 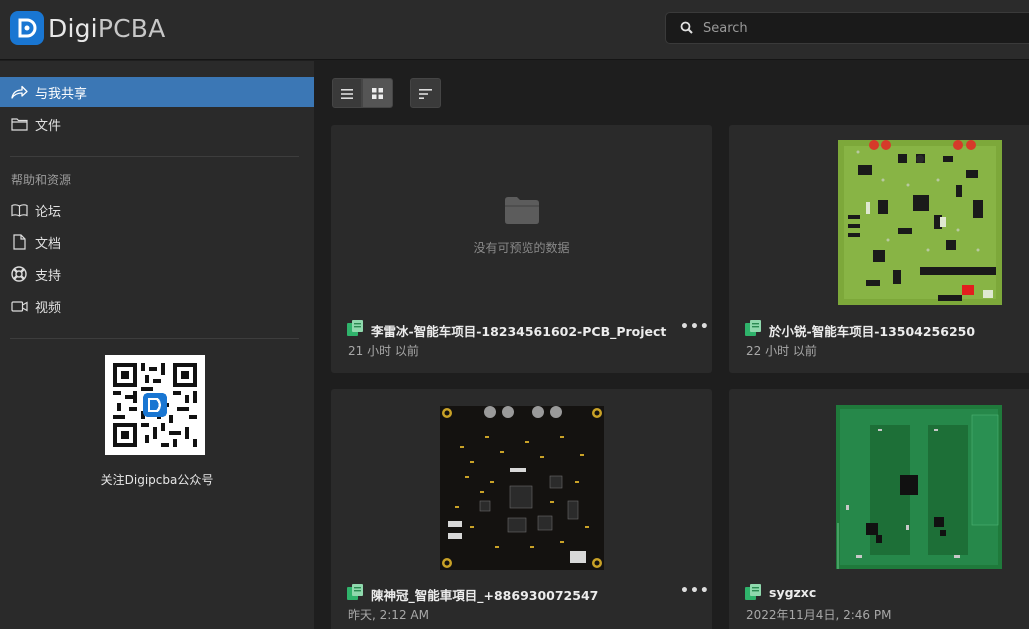 I want to click on grid-icon, so click(x=377, y=93).